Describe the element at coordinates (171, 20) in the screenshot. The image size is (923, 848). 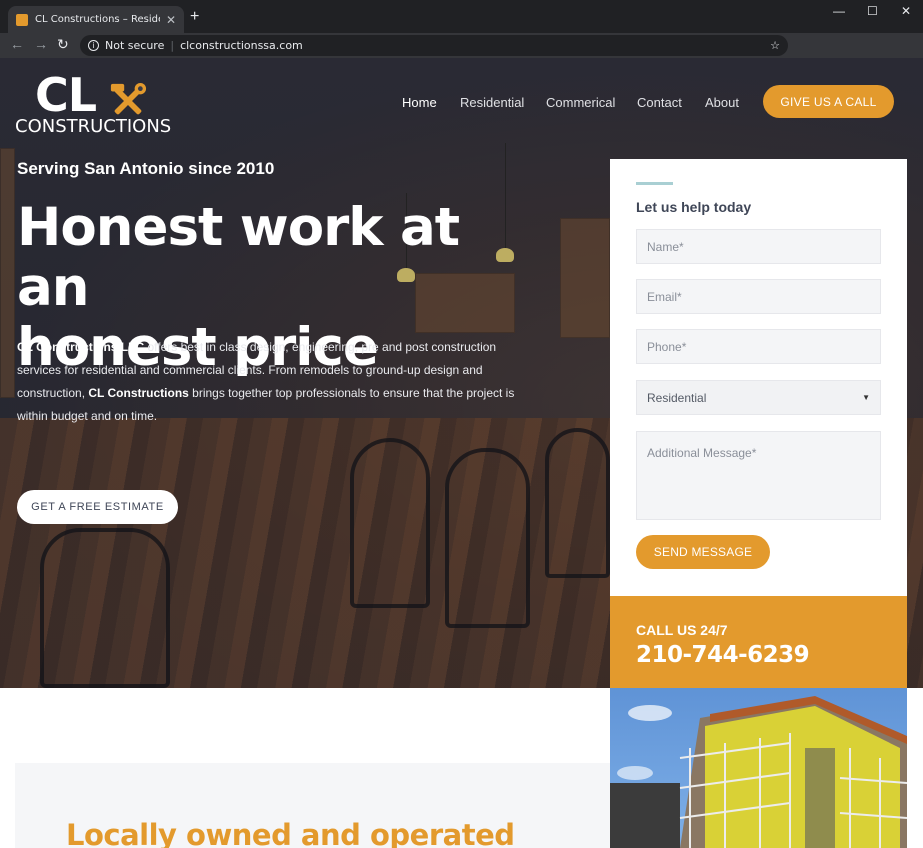
I see `tab-close-icon: ✕` at that location.